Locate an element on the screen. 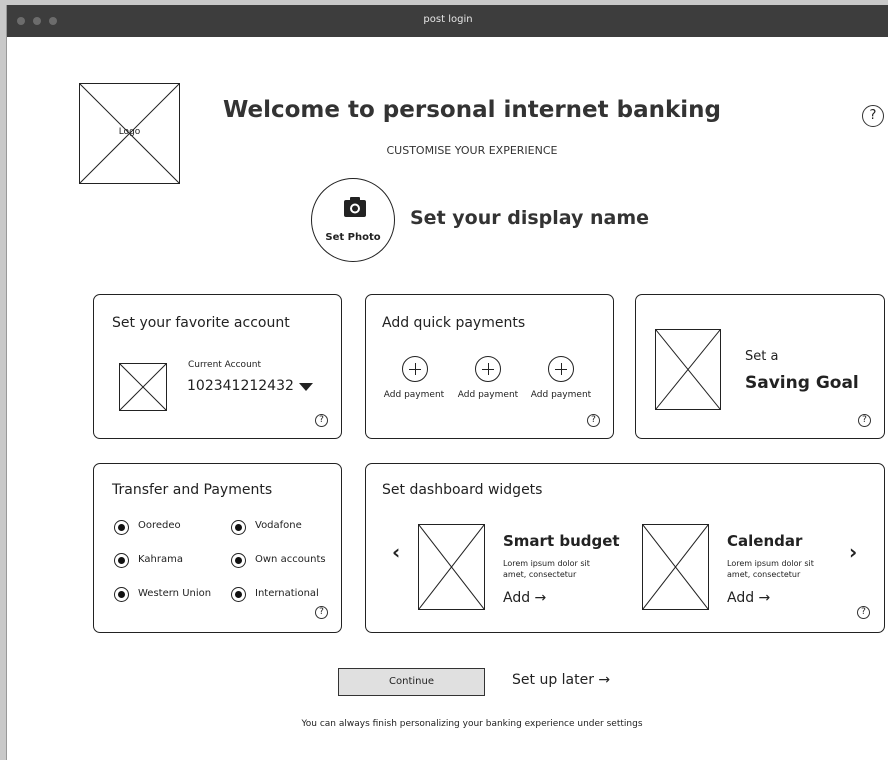  option-label: Vodafone is located at coordinates (278, 525).